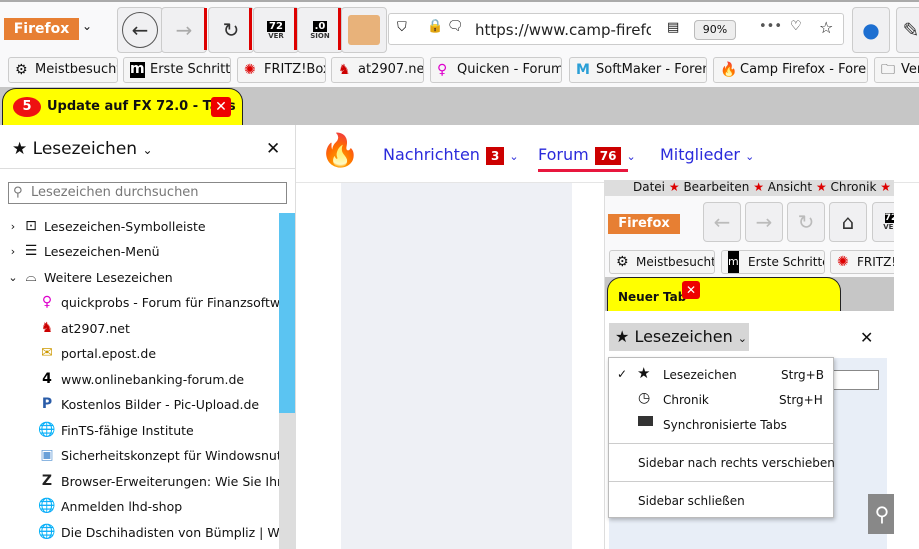 Image resolution: width=919 pixels, height=549 pixels. Describe the element at coordinates (205, 29) in the screenshot. I see `separator` at that location.